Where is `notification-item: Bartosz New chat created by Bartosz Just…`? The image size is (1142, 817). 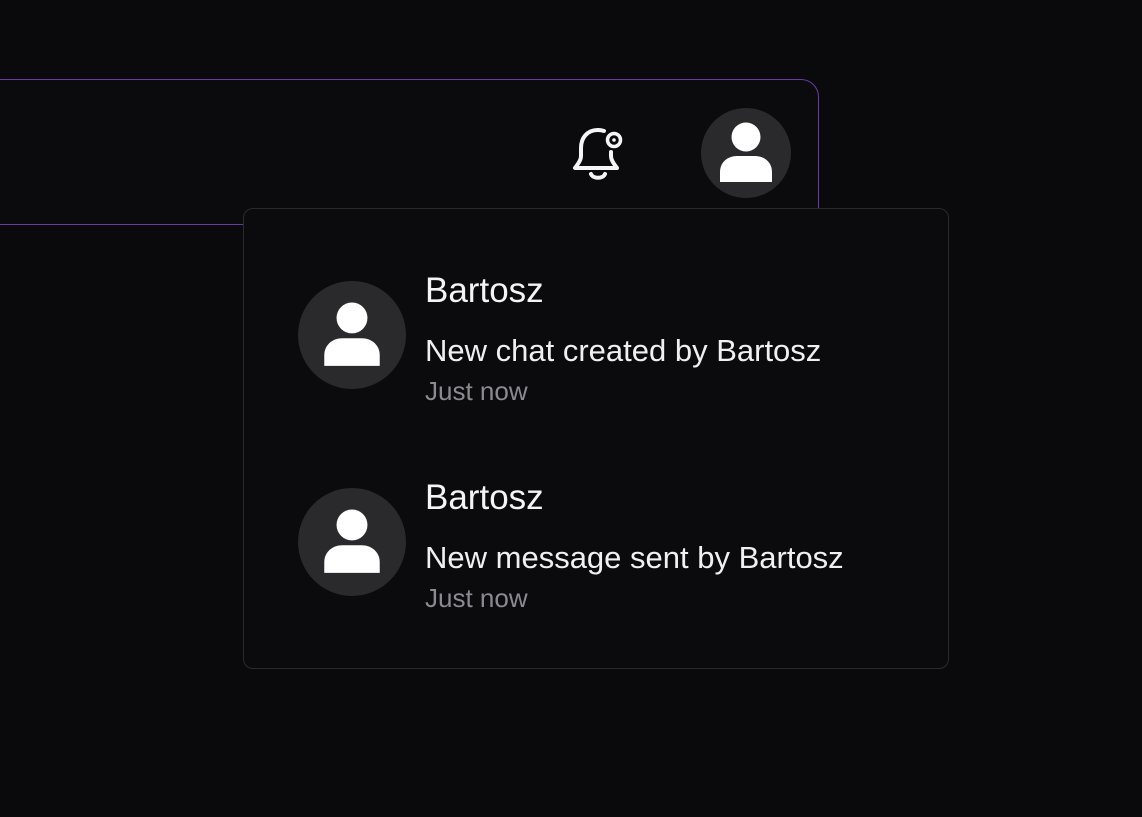 notification-item: Bartosz New chat created by Bartosz Just… is located at coordinates (608, 351).